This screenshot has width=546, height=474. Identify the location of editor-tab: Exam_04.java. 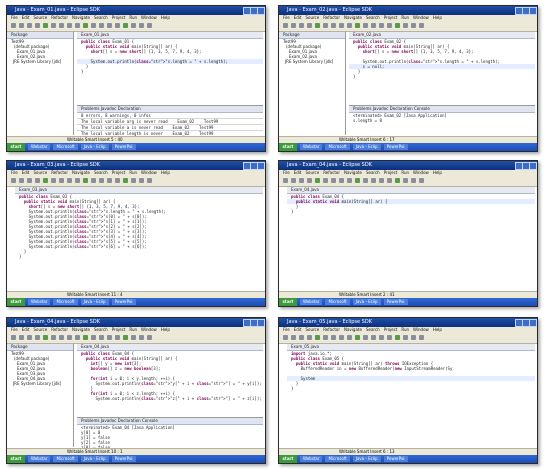
(170, 347).